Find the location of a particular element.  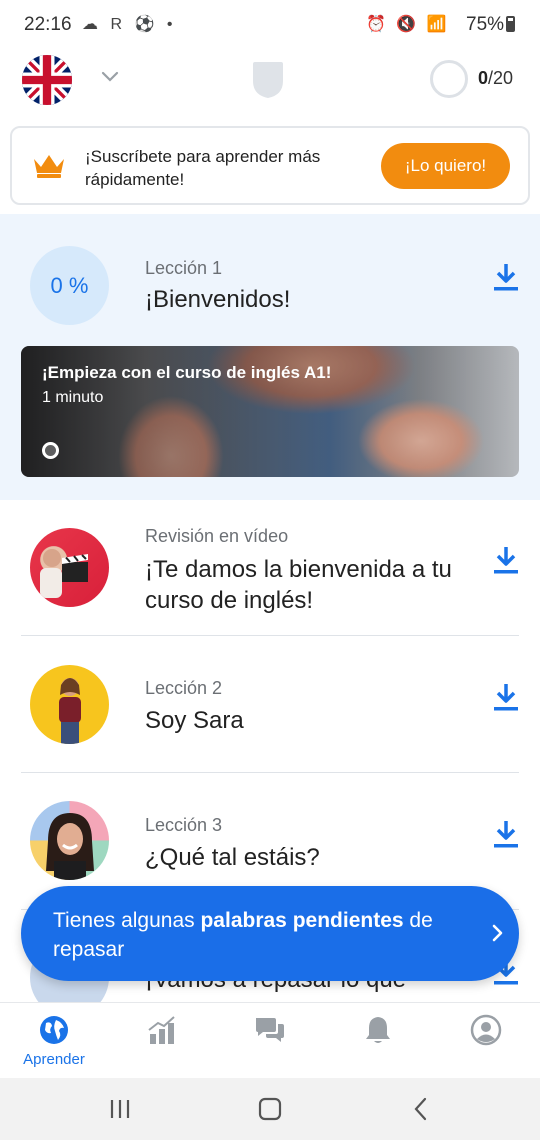

battery-icon is located at coordinates (511, 24).